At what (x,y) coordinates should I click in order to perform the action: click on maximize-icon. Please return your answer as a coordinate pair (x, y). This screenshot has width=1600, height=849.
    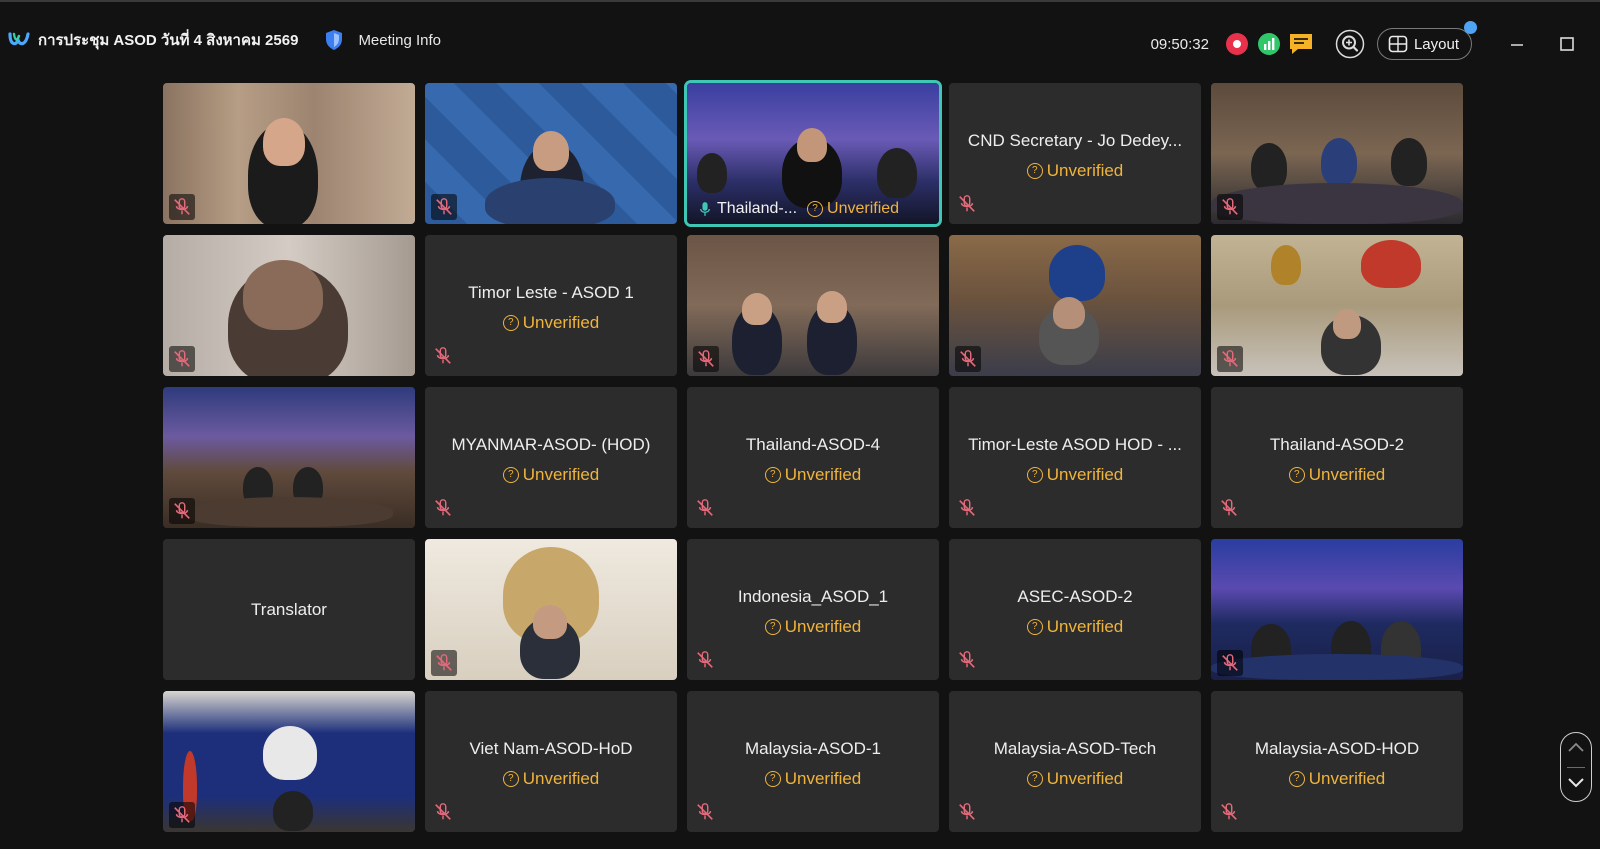
    Looking at the image, I should click on (1567, 44).